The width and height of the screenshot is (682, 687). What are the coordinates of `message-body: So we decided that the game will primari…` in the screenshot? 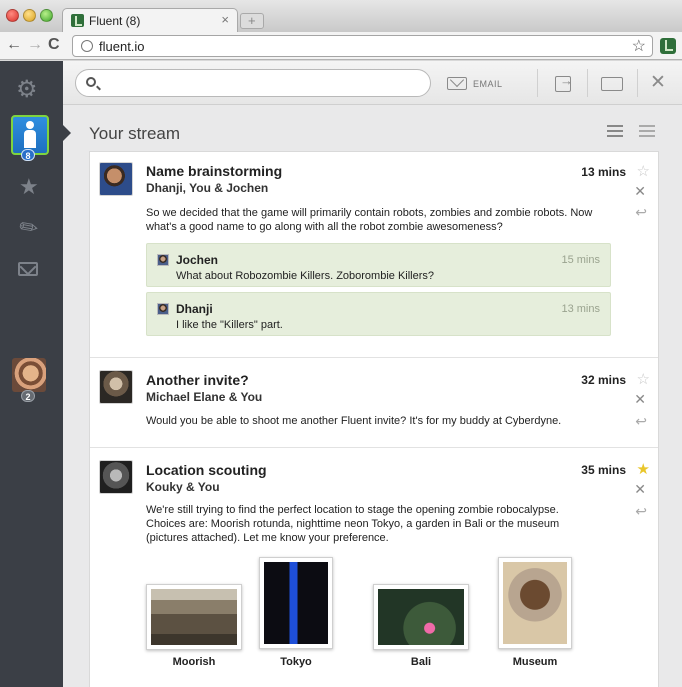 It's located at (369, 220).